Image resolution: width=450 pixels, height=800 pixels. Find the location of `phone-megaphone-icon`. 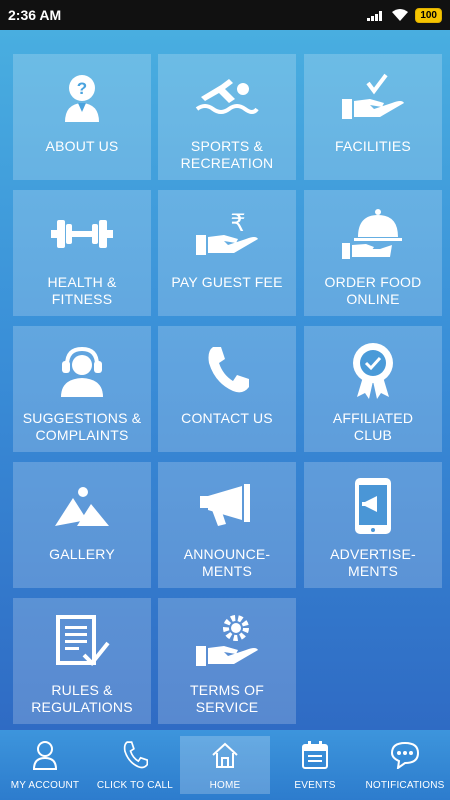

phone-megaphone-icon is located at coordinates (373, 506).